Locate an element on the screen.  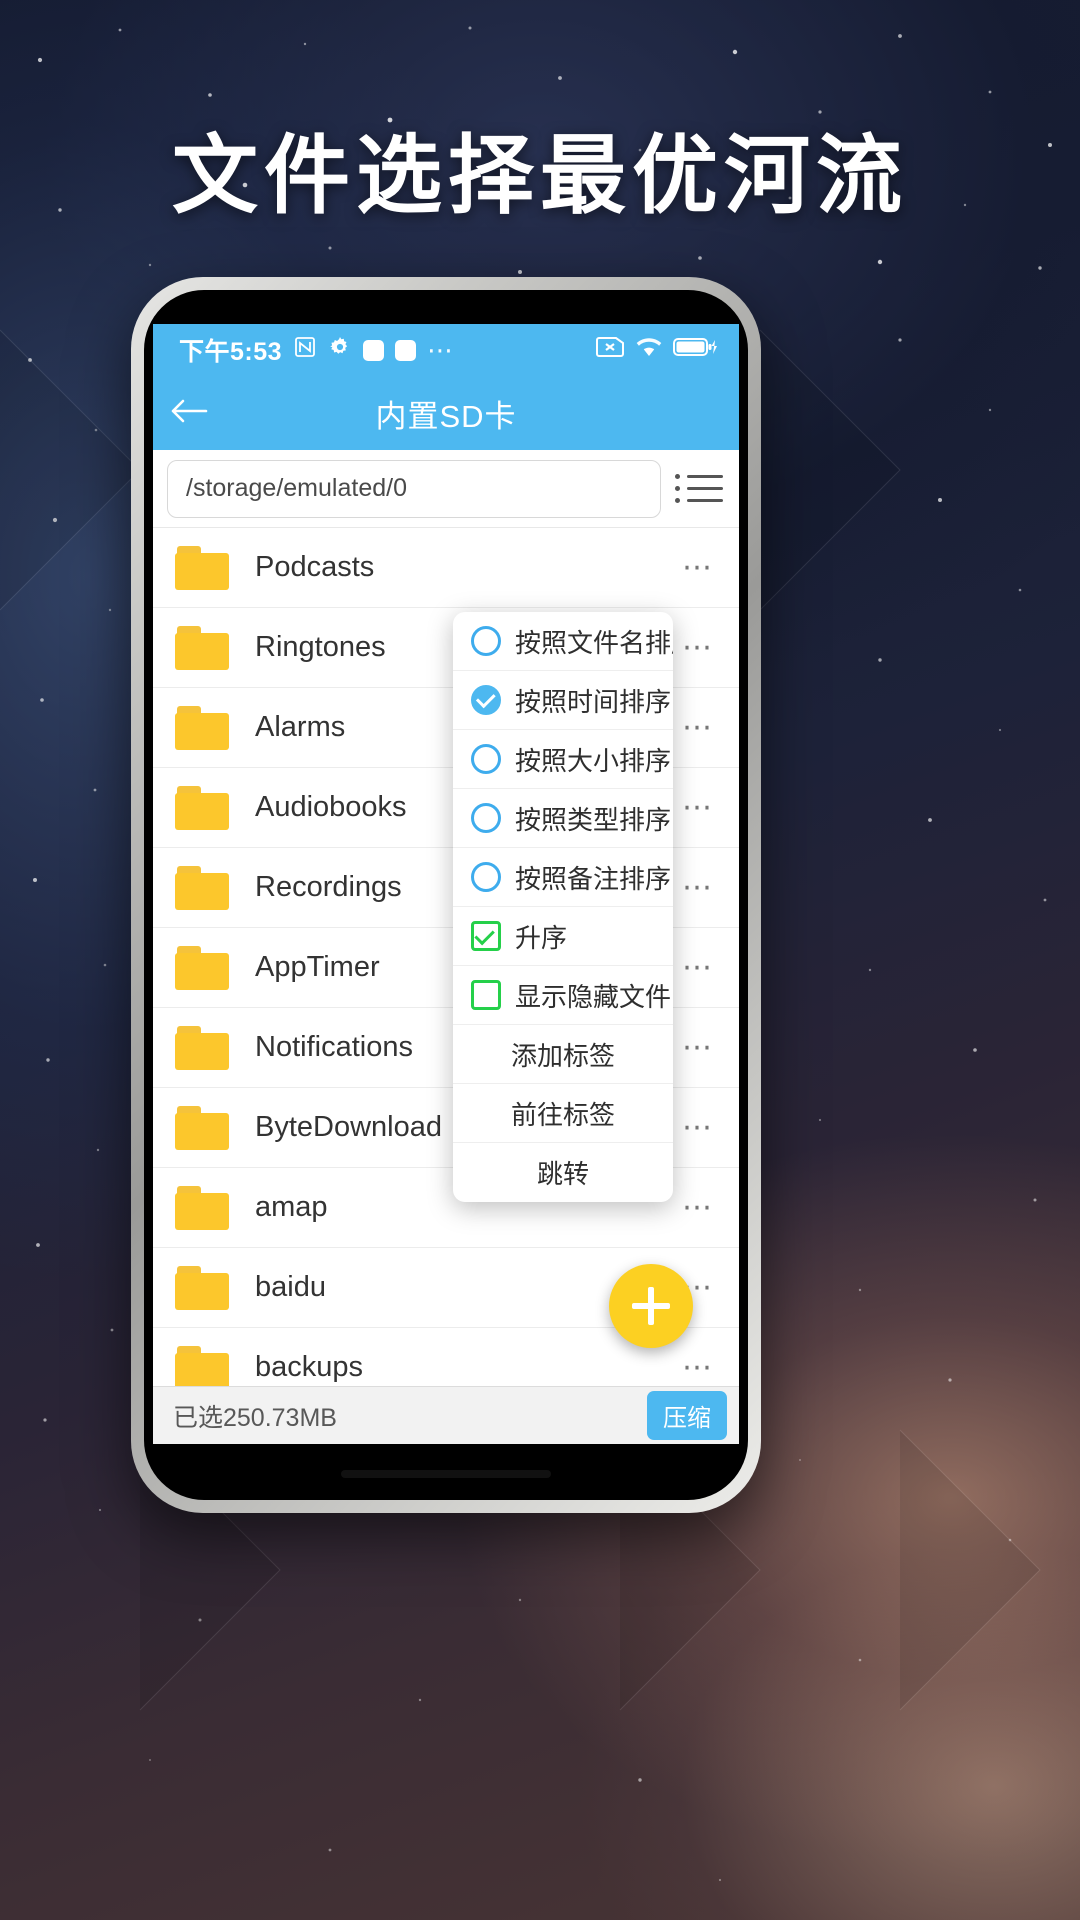
menu-item-label: 按照备注排序 is located at coordinates (593, 878).